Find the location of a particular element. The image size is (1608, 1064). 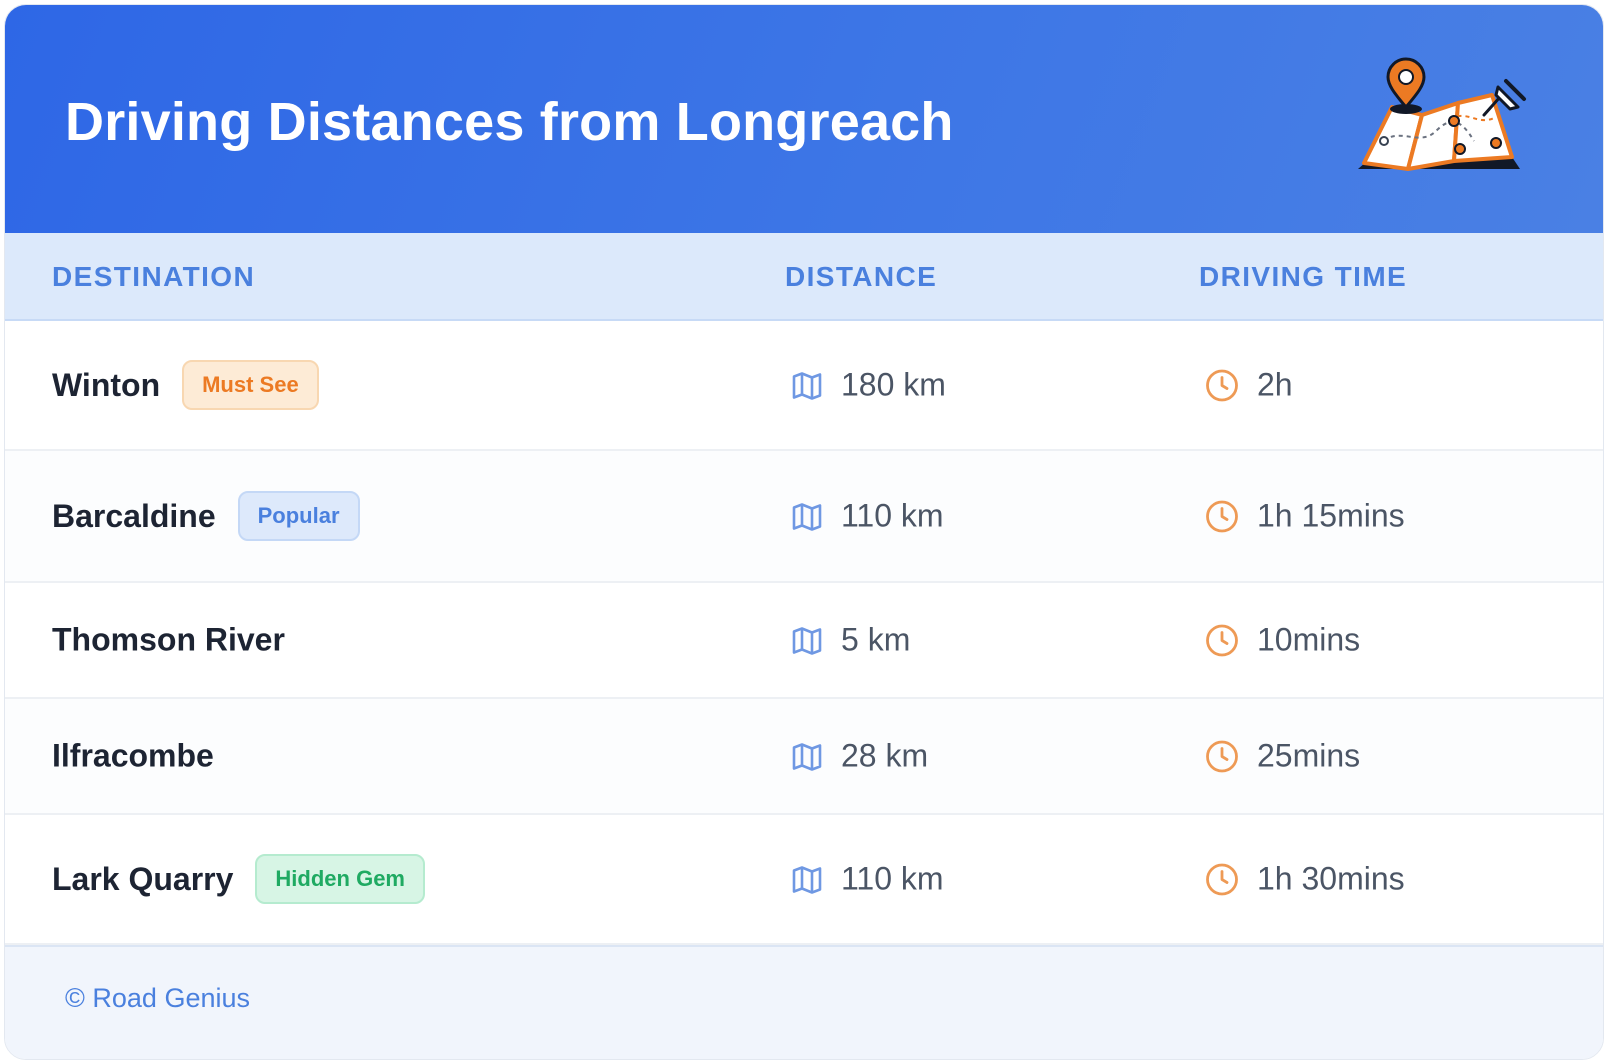

distance-value: 5 km is located at coordinates (876, 639).